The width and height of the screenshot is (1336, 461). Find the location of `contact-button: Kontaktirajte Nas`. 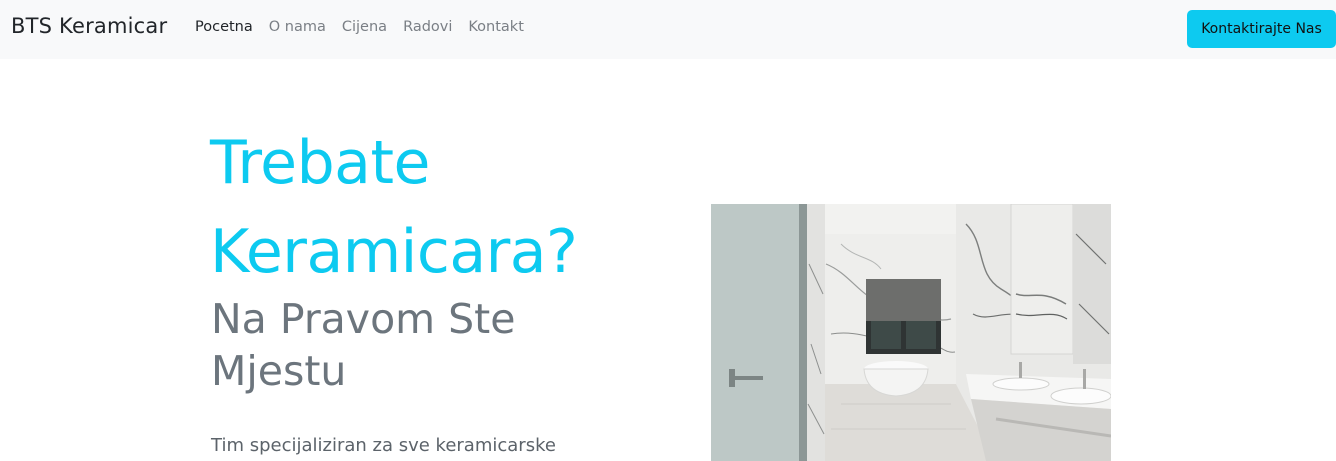

contact-button: Kontaktirajte Nas is located at coordinates (1261, 29).